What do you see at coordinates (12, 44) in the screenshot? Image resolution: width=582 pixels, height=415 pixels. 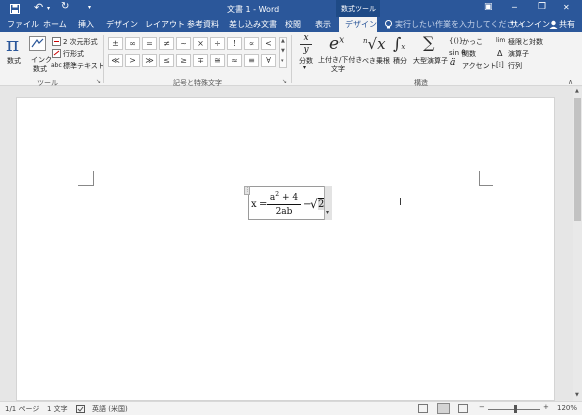 I see `equation-pi-icon: π` at bounding box center [12, 44].